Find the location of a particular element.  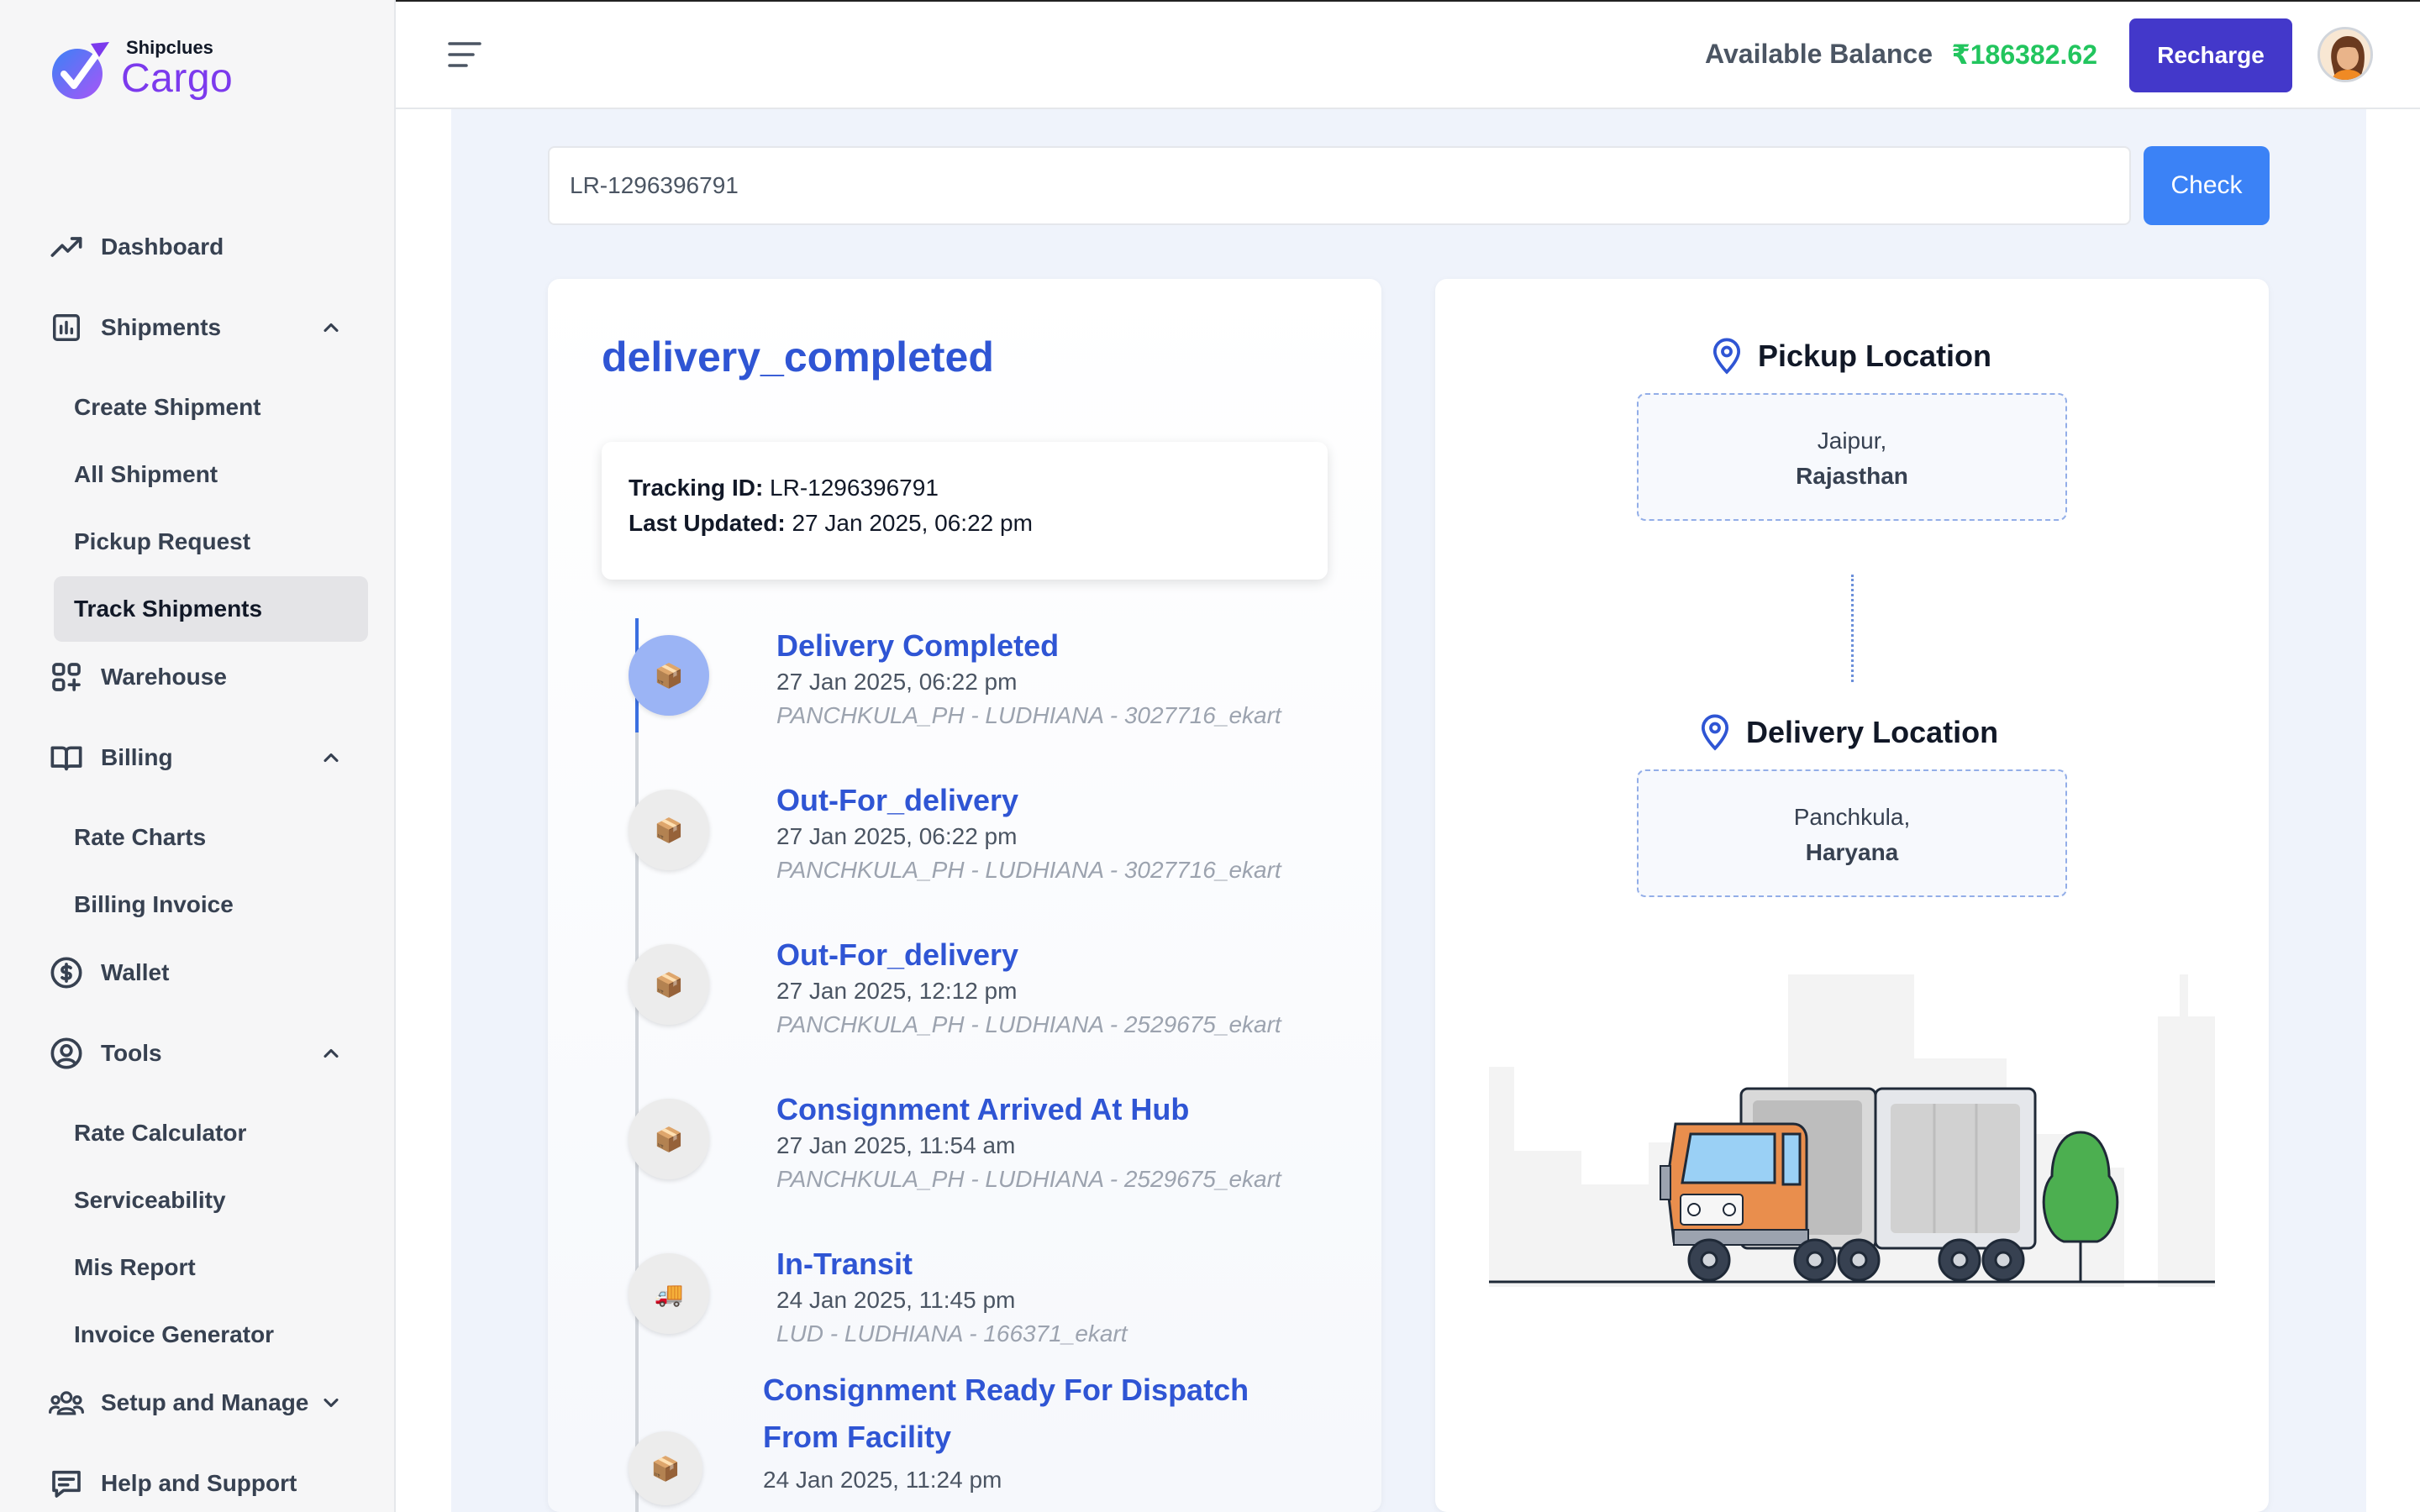

users-icon is located at coordinates (66, 1402).